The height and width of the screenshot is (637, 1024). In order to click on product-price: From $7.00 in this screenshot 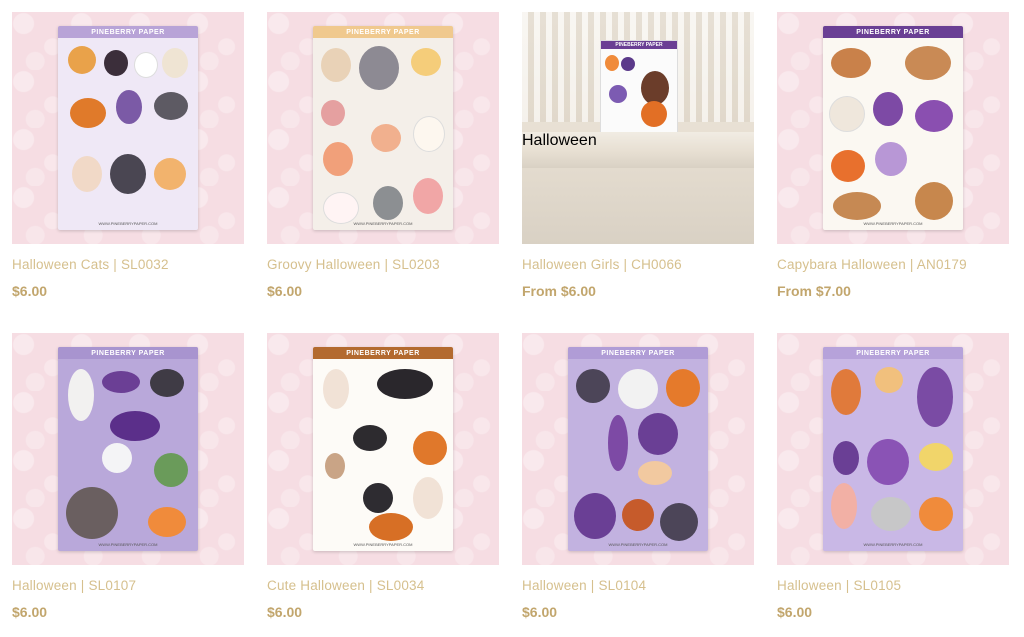, I will do `click(814, 291)`.